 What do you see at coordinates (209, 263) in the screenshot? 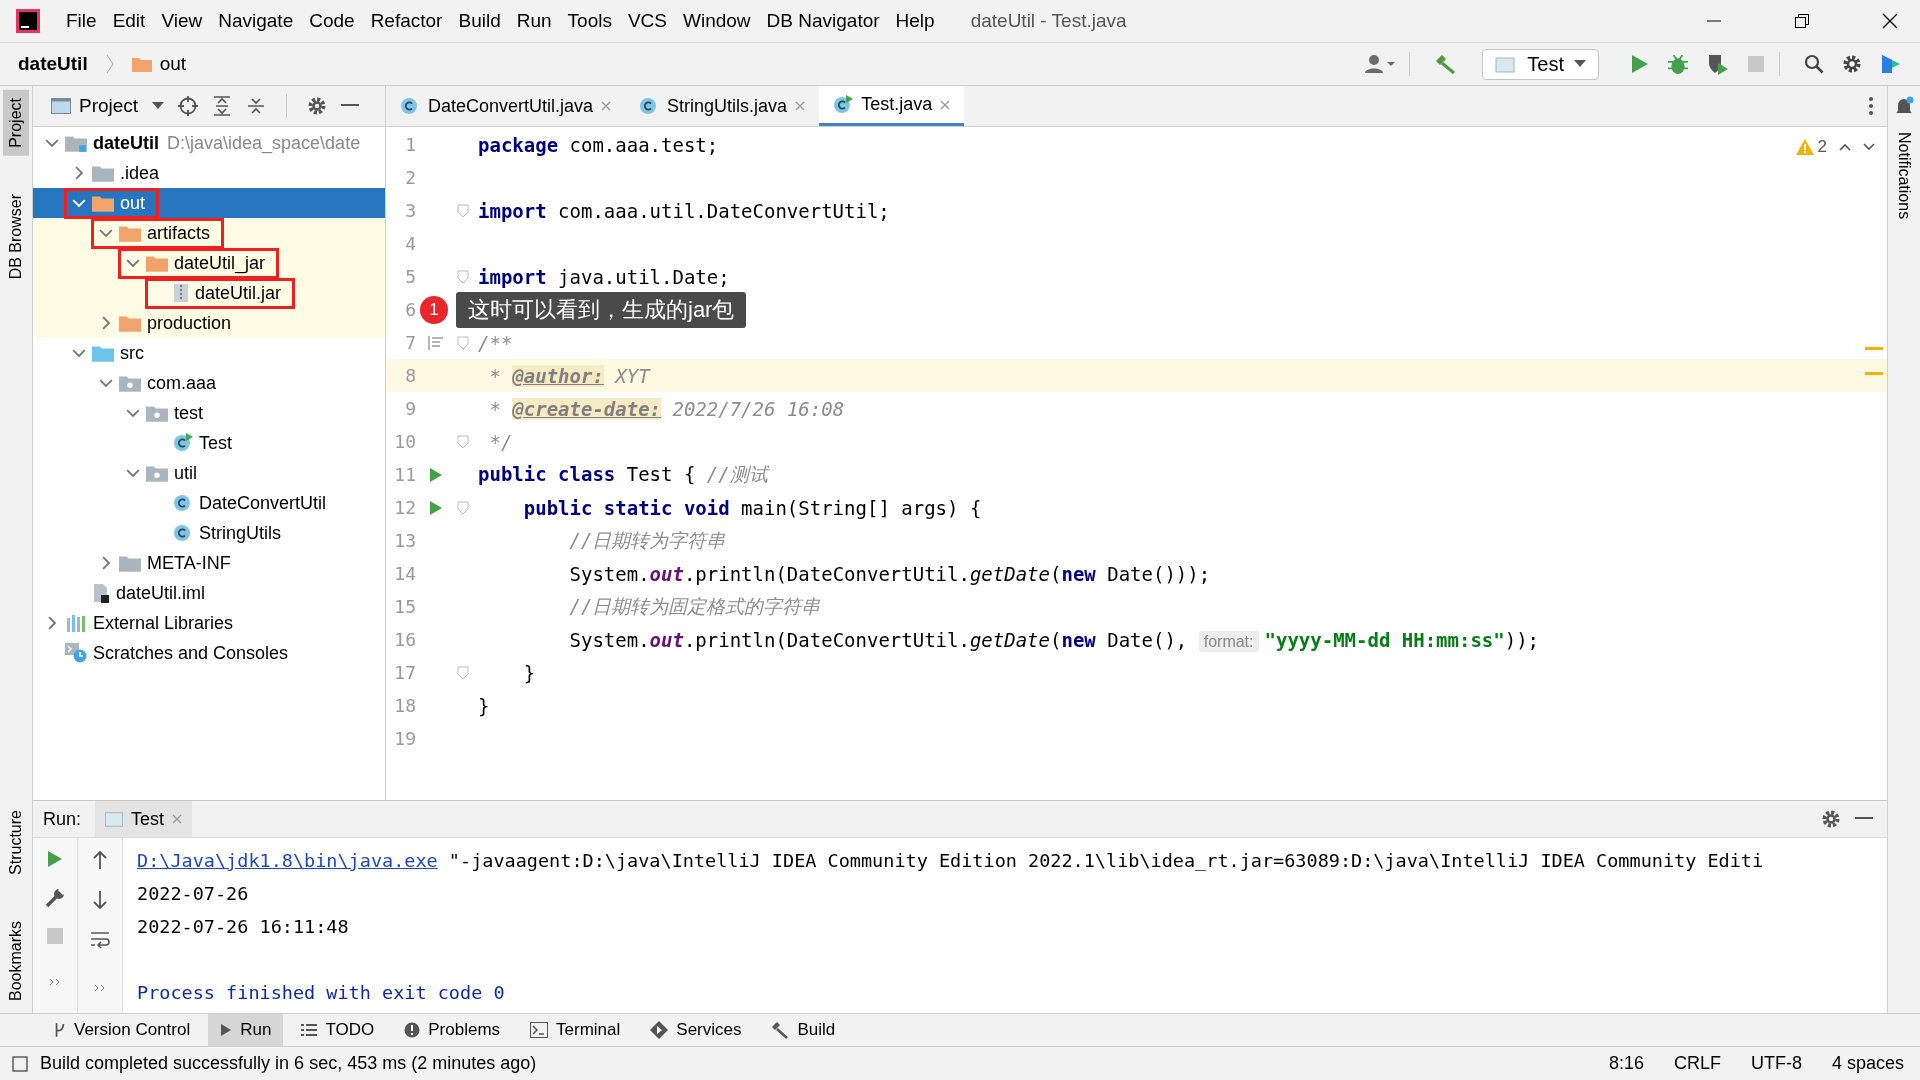
I see `tree-item: dateUtil_jar` at bounding box center [209, 263].